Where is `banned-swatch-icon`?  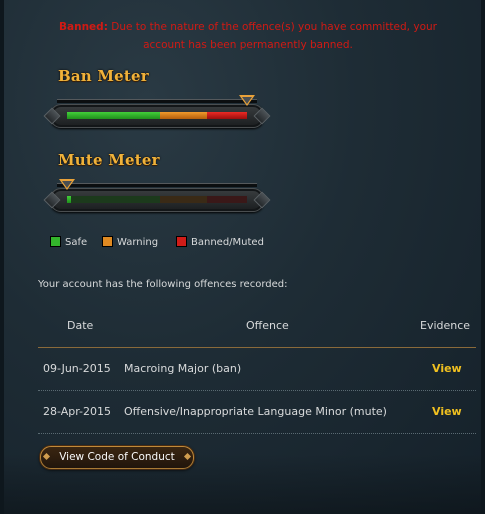
banned-swatch-icon is located at coordinates (181, 241).